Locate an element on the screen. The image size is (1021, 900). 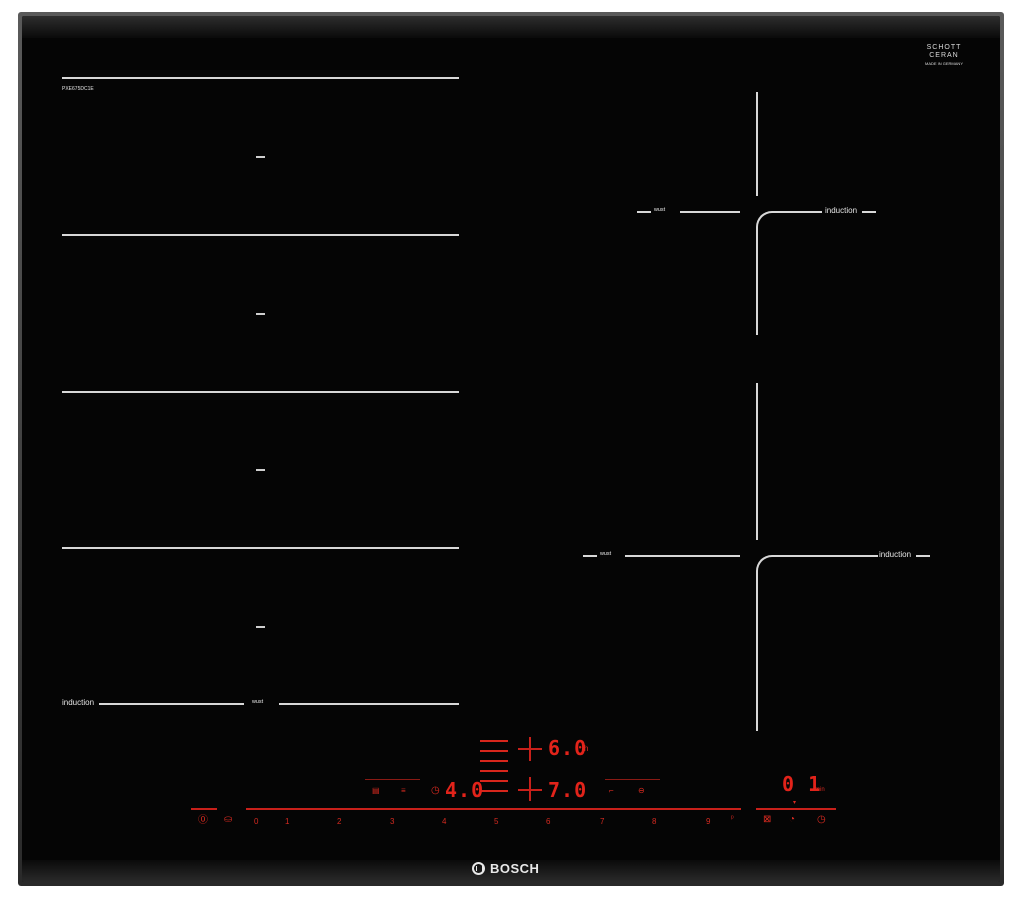
right-upper-curve is located at coordinates (789, 273).